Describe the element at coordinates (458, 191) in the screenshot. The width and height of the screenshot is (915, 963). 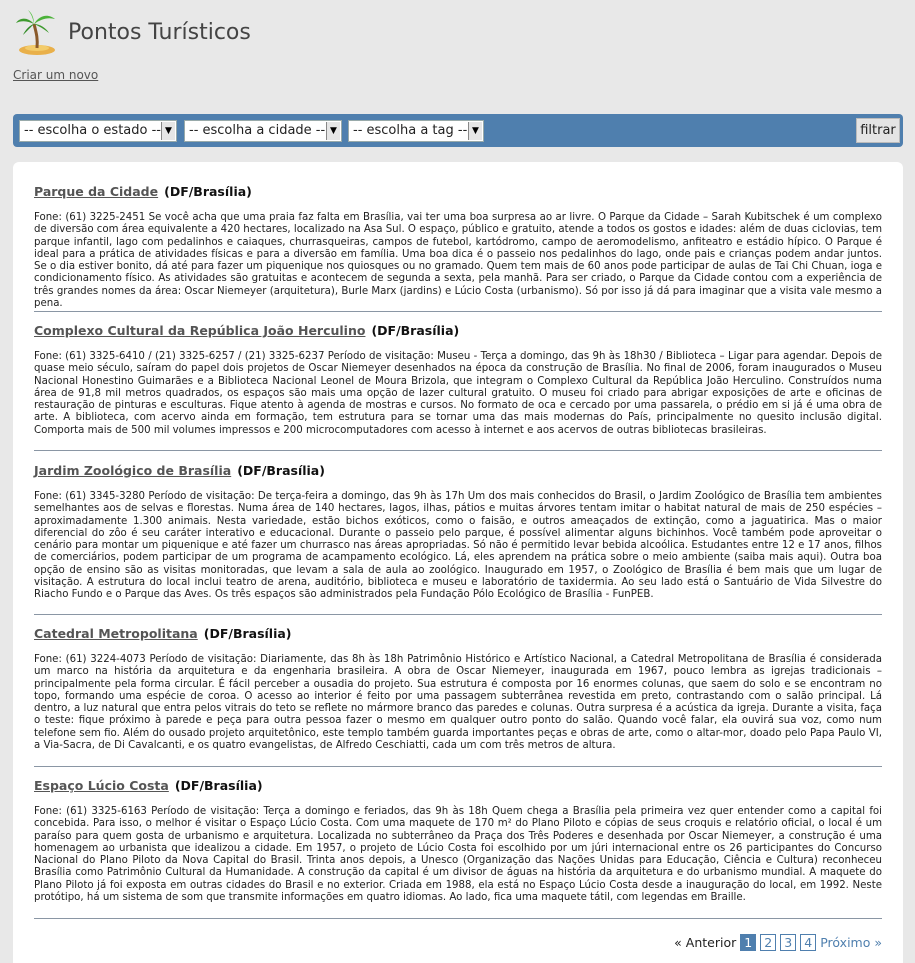
I see `entry-title: Parque da Cidade (DF/Brasília)` at that location.